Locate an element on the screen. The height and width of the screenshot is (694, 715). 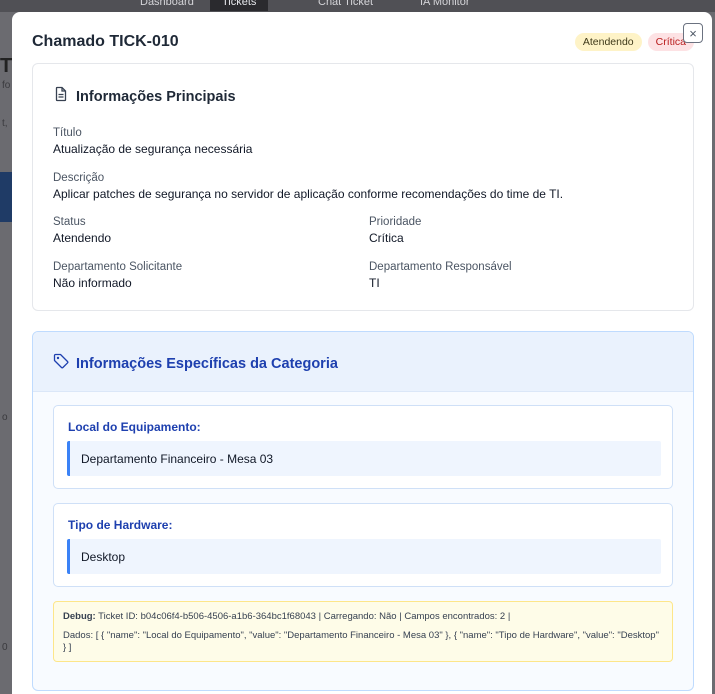
badge-group: Atendendo Crítica is located at coordinates (634, 42).